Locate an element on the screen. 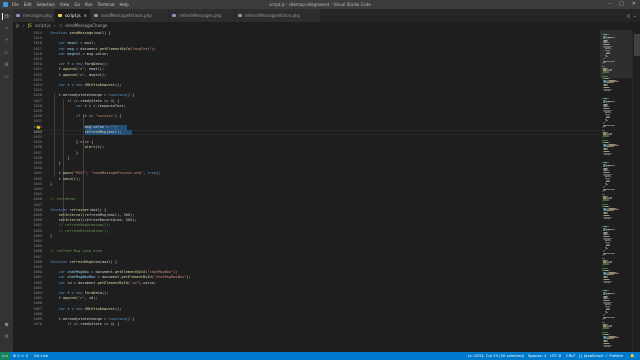 This screenshot has height=360, width=640. minimap is located at coordinates (616, 191).